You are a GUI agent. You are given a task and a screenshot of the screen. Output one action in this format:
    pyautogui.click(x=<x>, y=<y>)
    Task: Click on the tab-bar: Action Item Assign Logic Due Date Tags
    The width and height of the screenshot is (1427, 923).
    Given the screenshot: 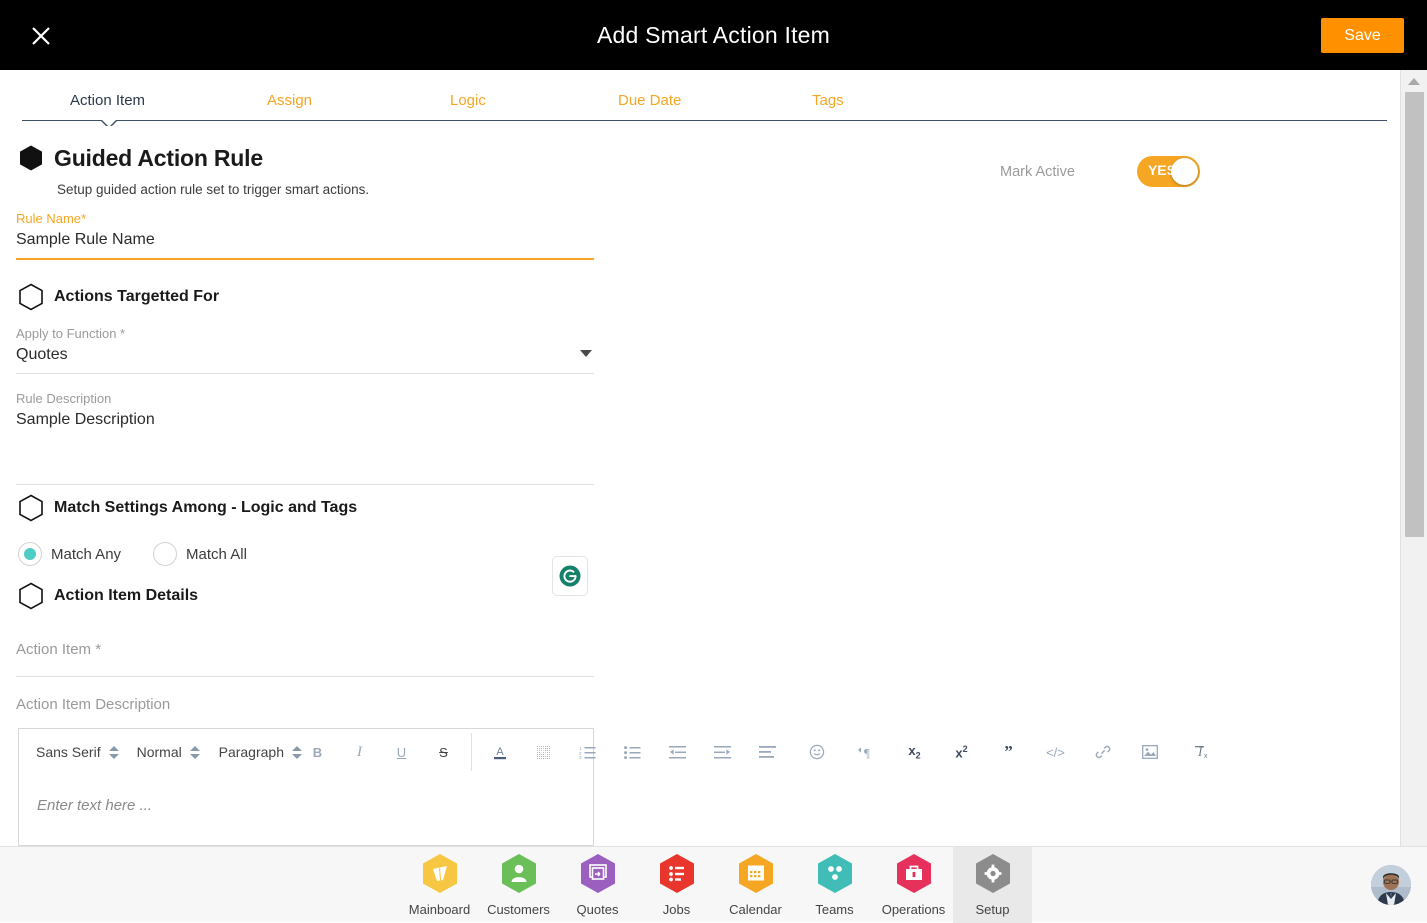 What is the action you would take?
    pyautogui.click(x=700, y=98)
    